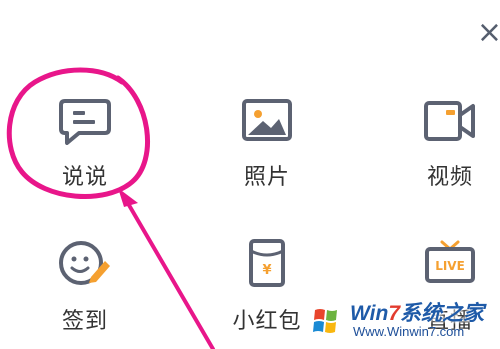 Image resolution: width=500 pixels, height=349 pixels. What do you see at coordinates (417, 313) in the screenshot?
I see `watermark-title: Win7系统之家` at bounding box center [417, 313].